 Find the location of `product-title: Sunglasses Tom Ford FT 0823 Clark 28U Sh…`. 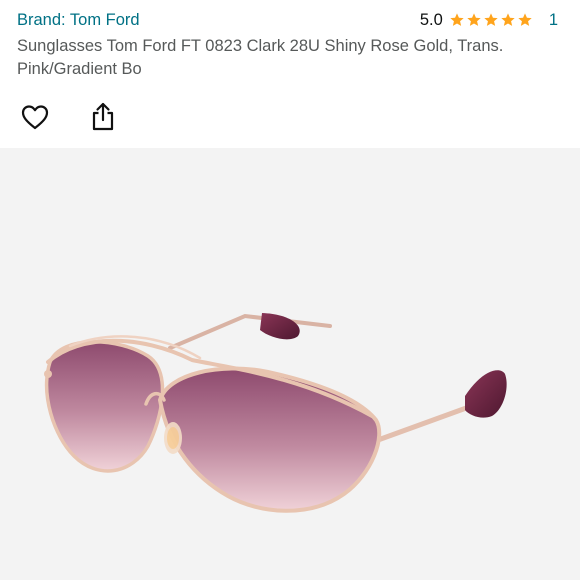

product-title: Sunglasses Tom Ford FT 0823 Clark 28U Sh… is located at coordinates (260, 57).